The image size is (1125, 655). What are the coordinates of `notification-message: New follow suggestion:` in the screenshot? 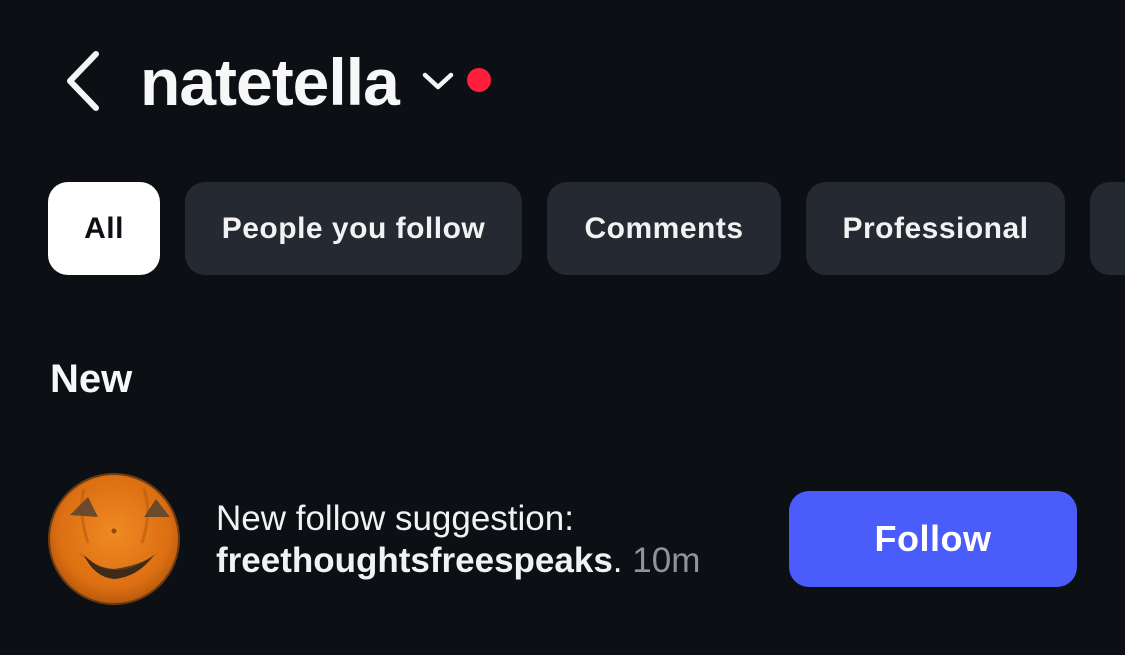 It's located at (395, 518).